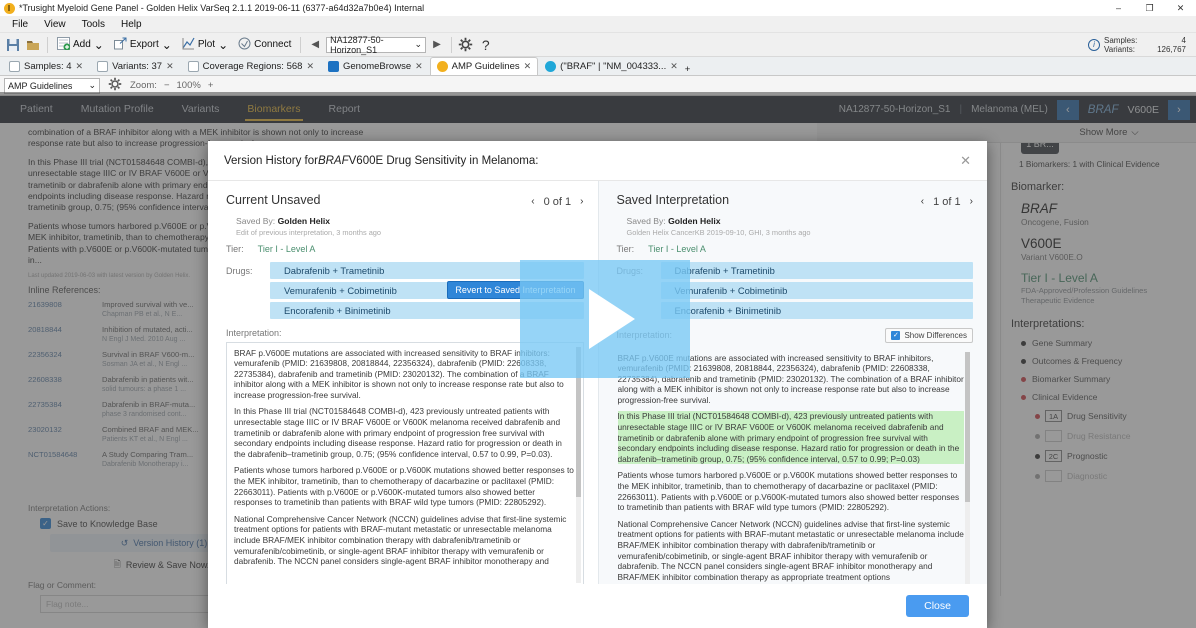  What do you see at coordinates (375, 66) in the screenshot?
I see `tab-genomebrowse: GenomeBrowse ✕` at bounding box center [375, 66].